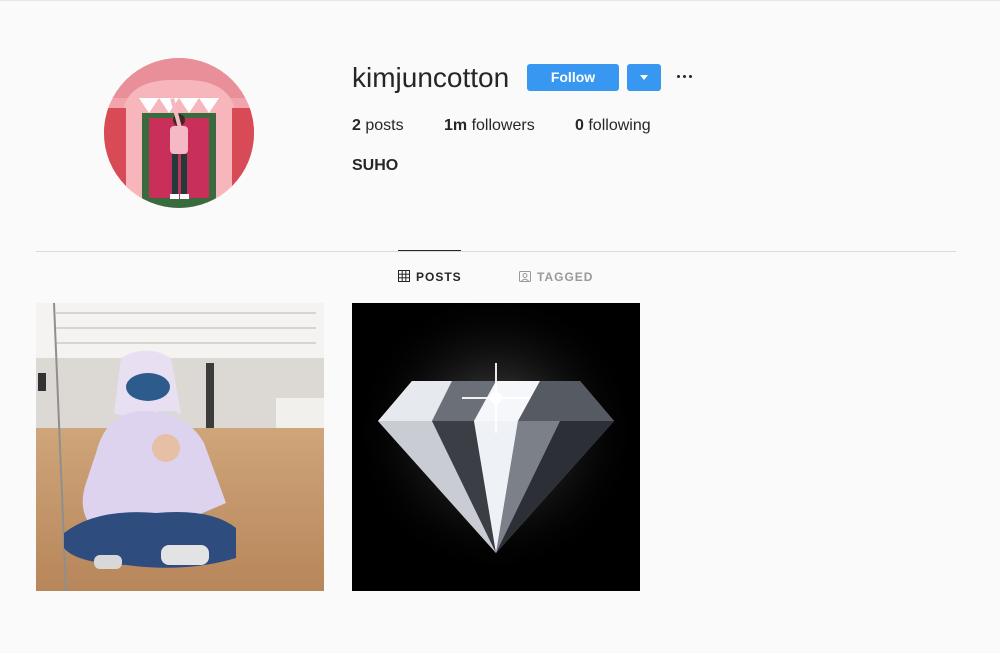 The height and width of the screenshot is (653, 1000). I want to click on tab-posts-label: POSTS, so click(439, 277).